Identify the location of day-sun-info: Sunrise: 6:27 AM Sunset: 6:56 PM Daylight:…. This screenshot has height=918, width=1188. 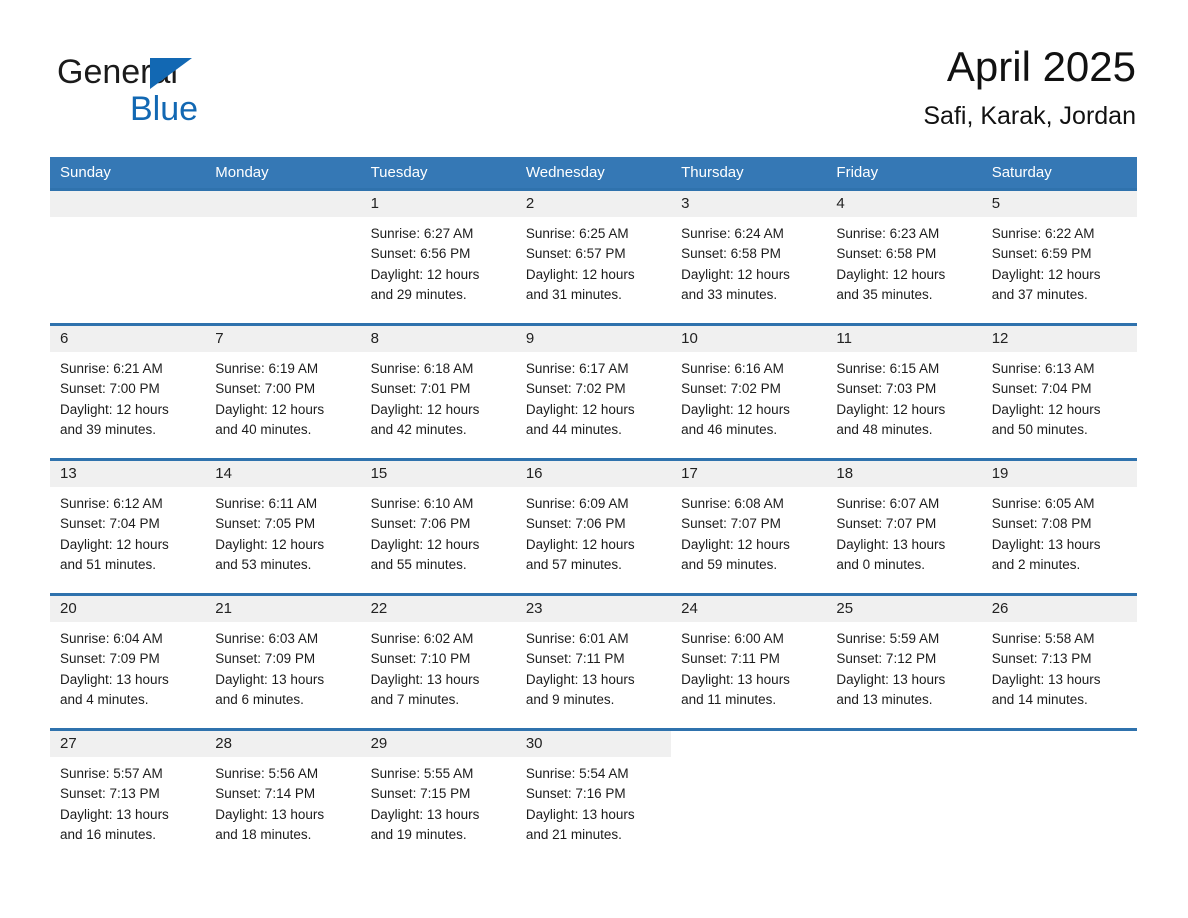
(438, 261).